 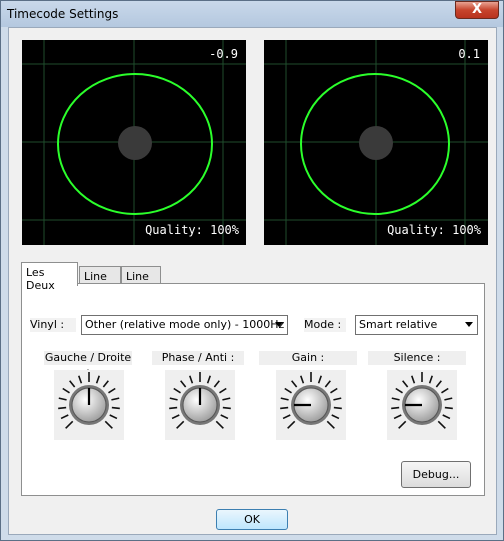 What do you see at coordinates (325, 325) in the screenshot?
I see `mode-label: Mode :` at bounding box center [325, 325].